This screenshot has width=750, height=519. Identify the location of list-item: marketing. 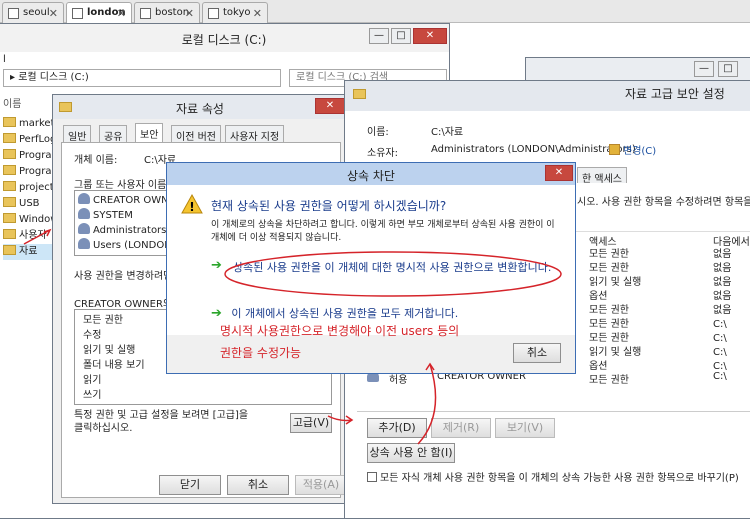
(28, 124).